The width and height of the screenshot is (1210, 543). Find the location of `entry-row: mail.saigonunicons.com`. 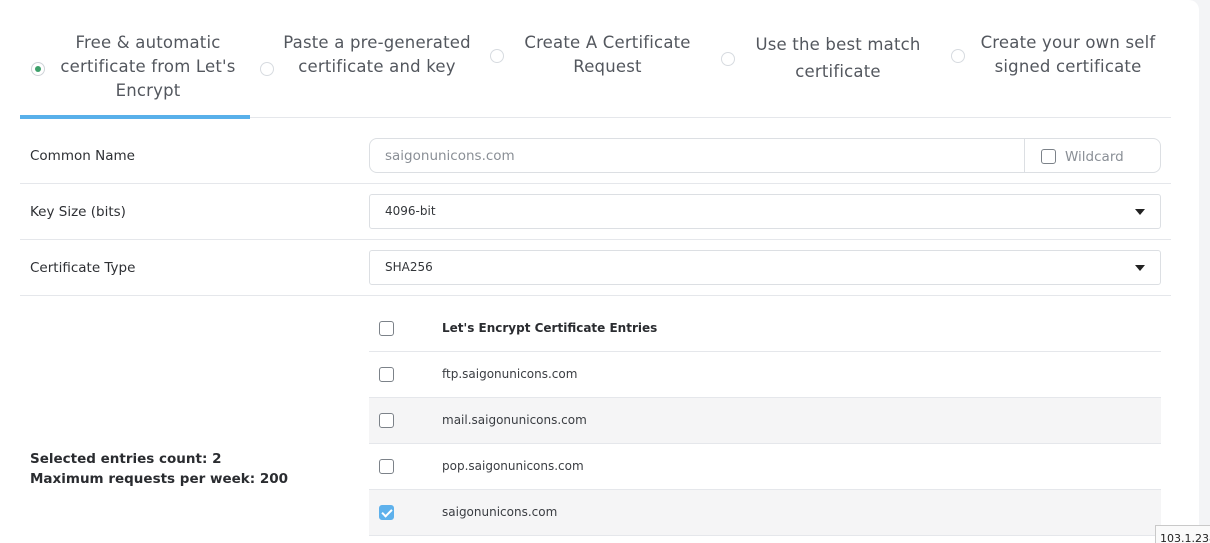

entry-row: mail.saigonunicons.com is located at coordinates (765, 421).